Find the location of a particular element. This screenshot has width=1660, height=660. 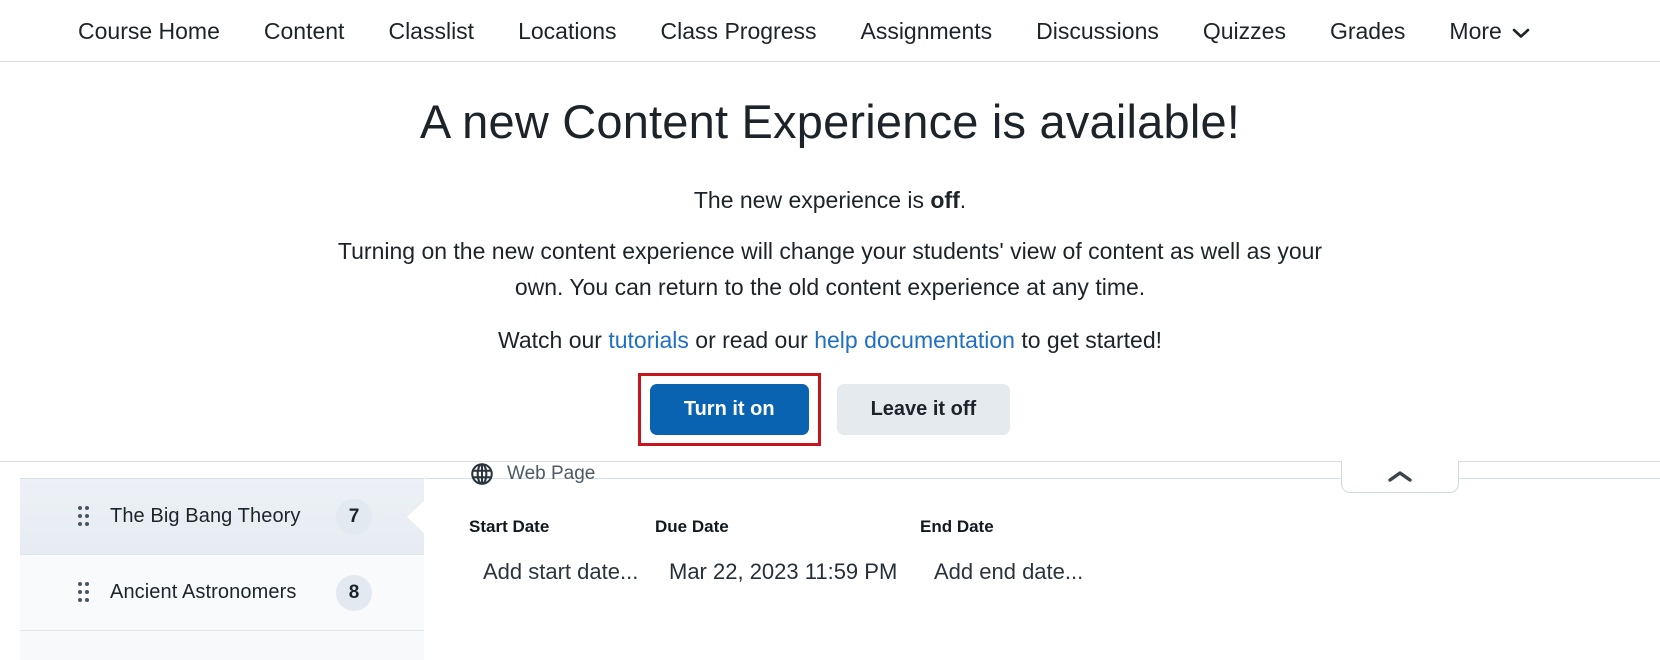

nav-content: Content is located at coordinates (304, 31).